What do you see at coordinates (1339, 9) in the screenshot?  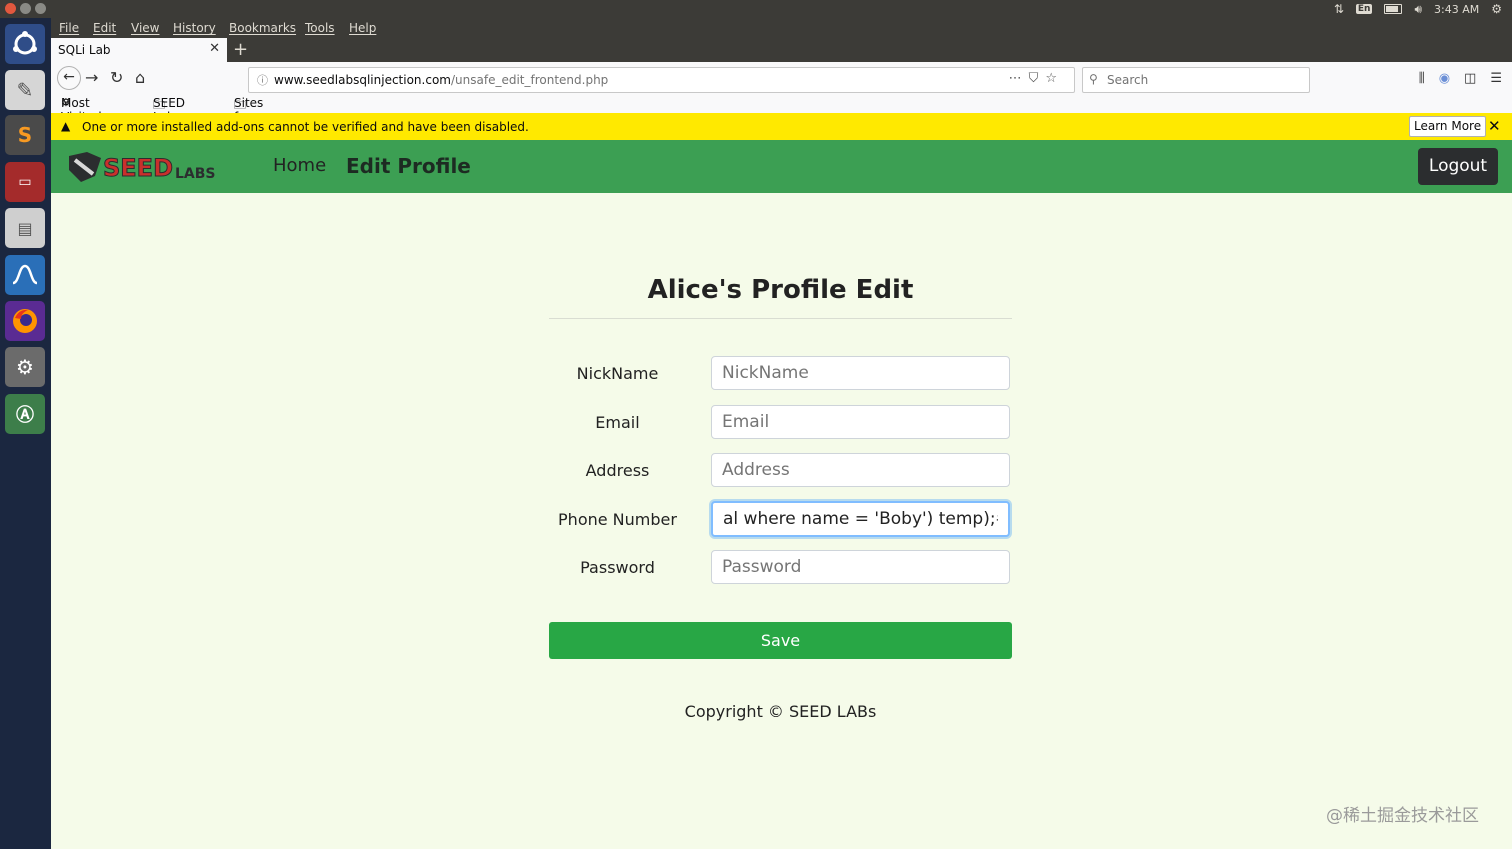 I see `network-icon: ⇅` at bounding box center [1339, 9].